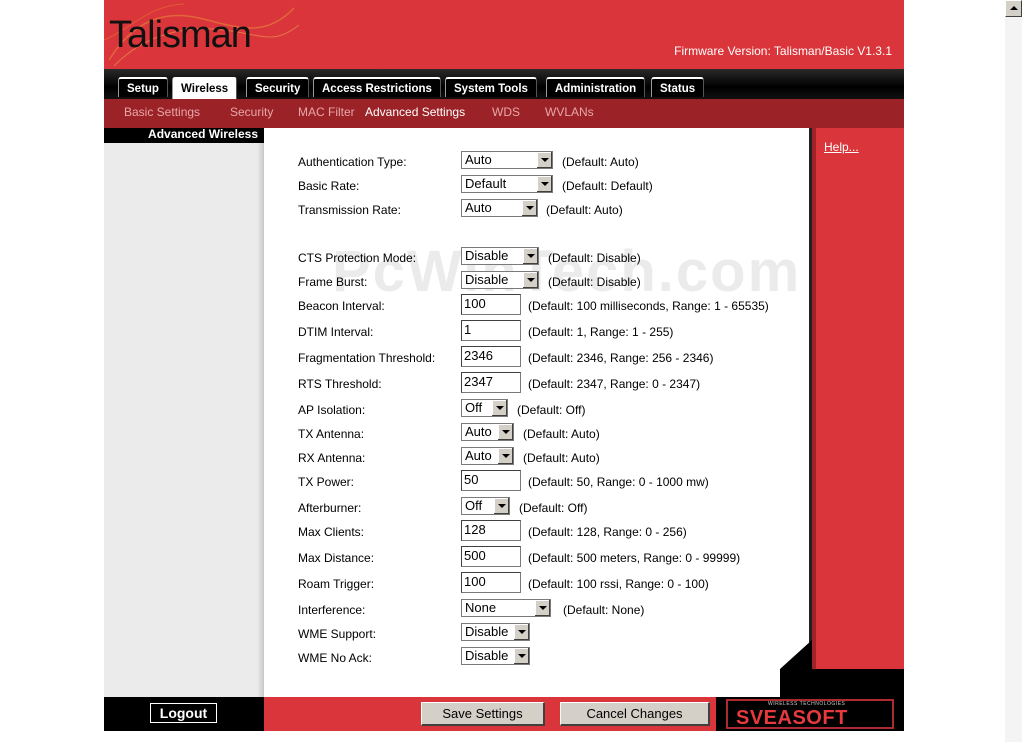 The width and height of the screenshot is (1022, 742). I want to click on field-row-transmission-rate: Transmission Rate: Auto (Default: Auto), so click(558, 210).